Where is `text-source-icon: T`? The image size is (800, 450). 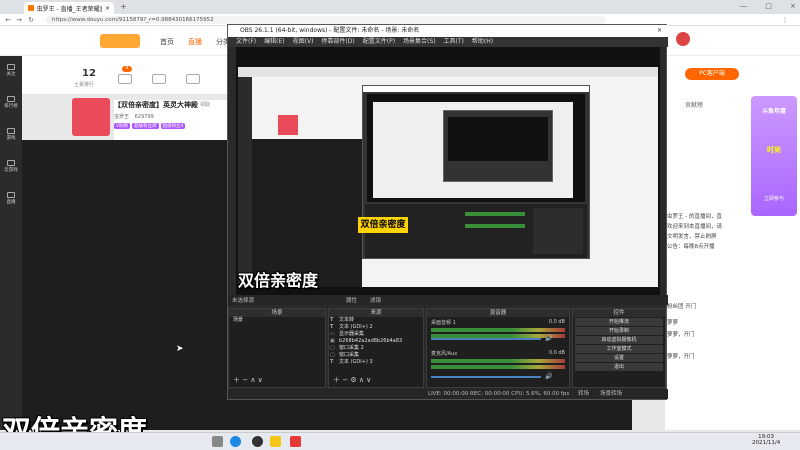 text-source-icon: T is located at coordinates (332, 362).